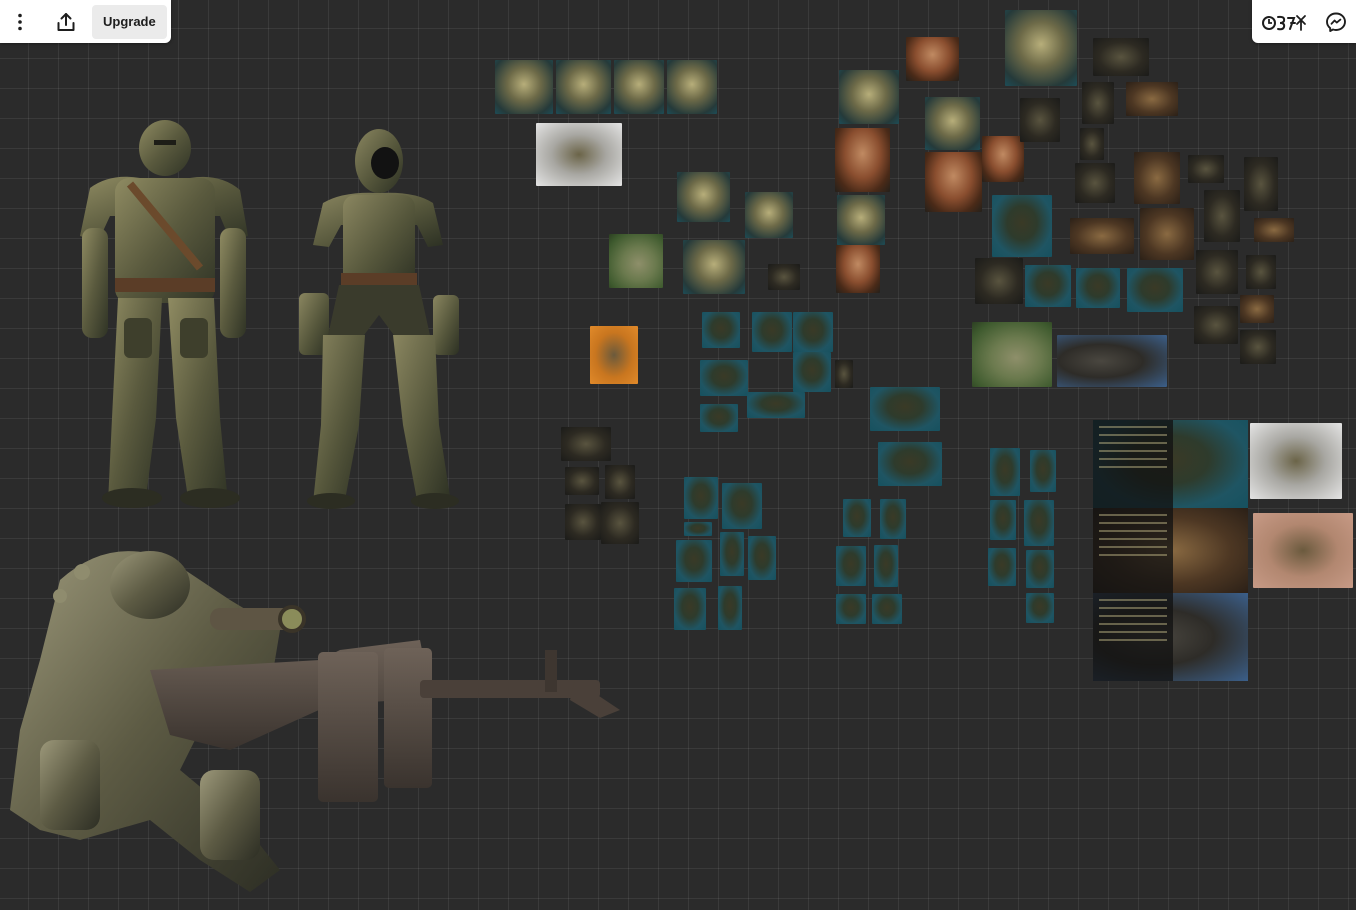 The image size is (1356, 910). What do you see at coordinates (614, 355) in the screenshot?
I see `orange-armor-thumbnail` at bounding box center [614, 355].